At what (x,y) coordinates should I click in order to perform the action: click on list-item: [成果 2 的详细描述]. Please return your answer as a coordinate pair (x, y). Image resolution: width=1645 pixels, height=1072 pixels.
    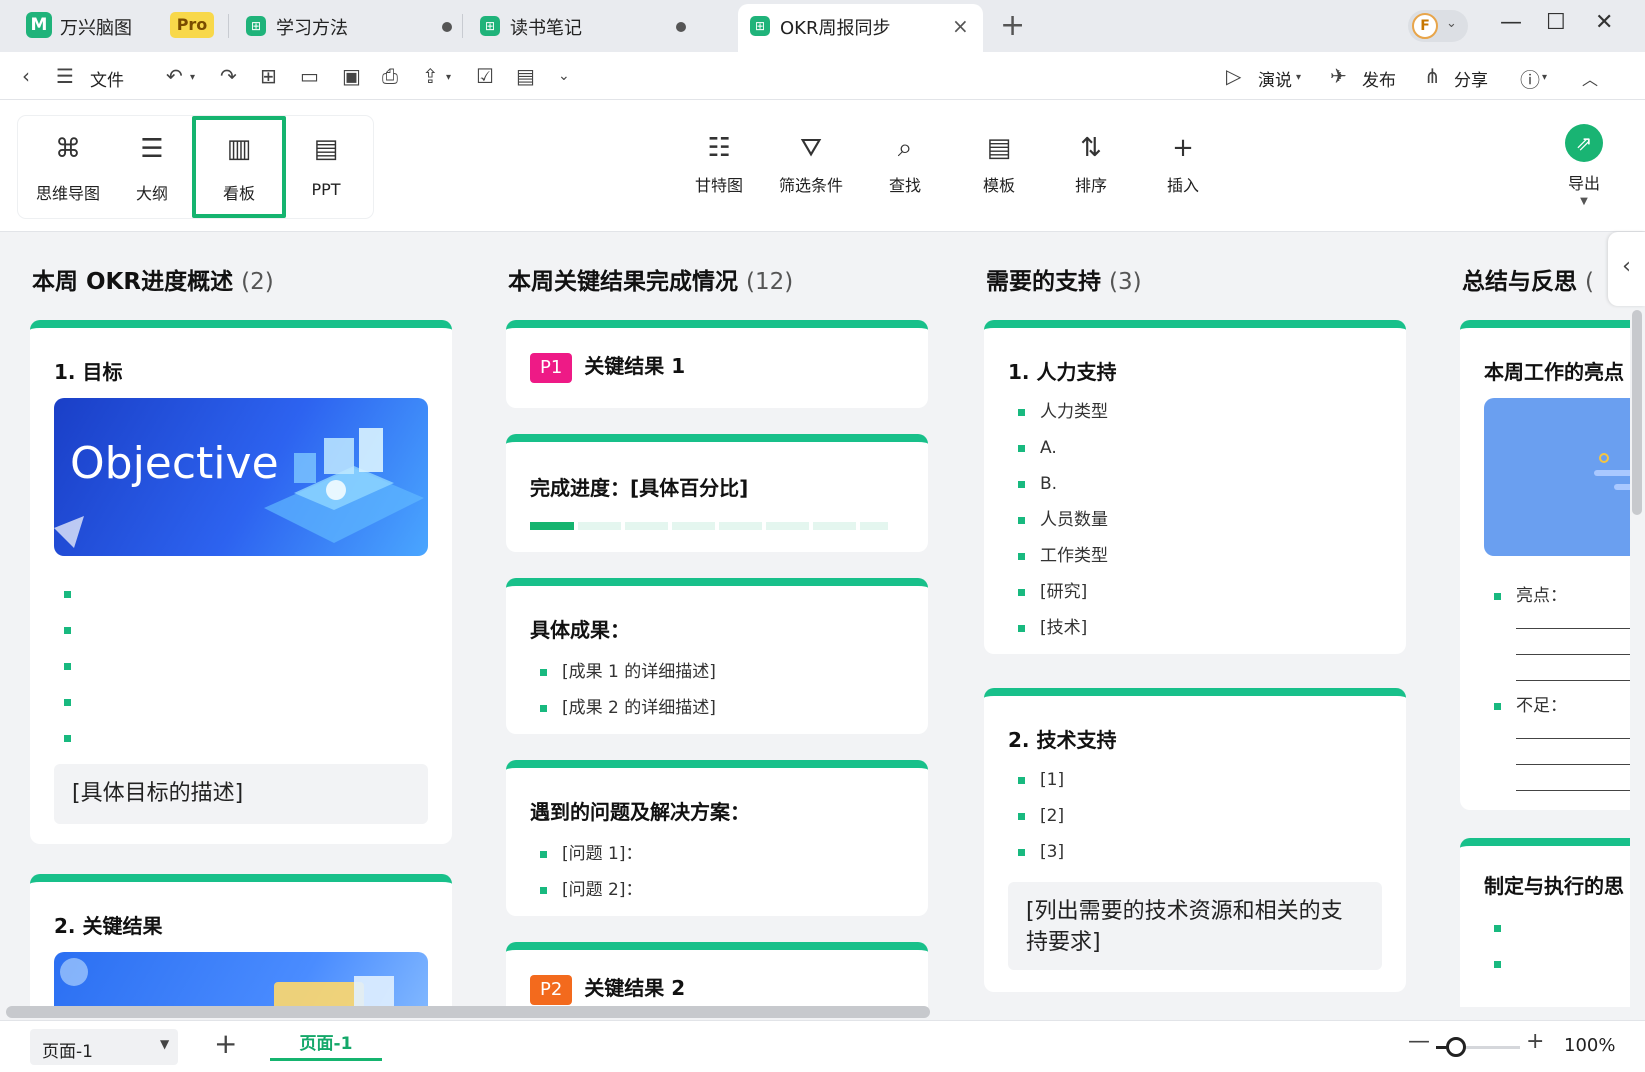
    Looking at the image, I should click on (628, 708).